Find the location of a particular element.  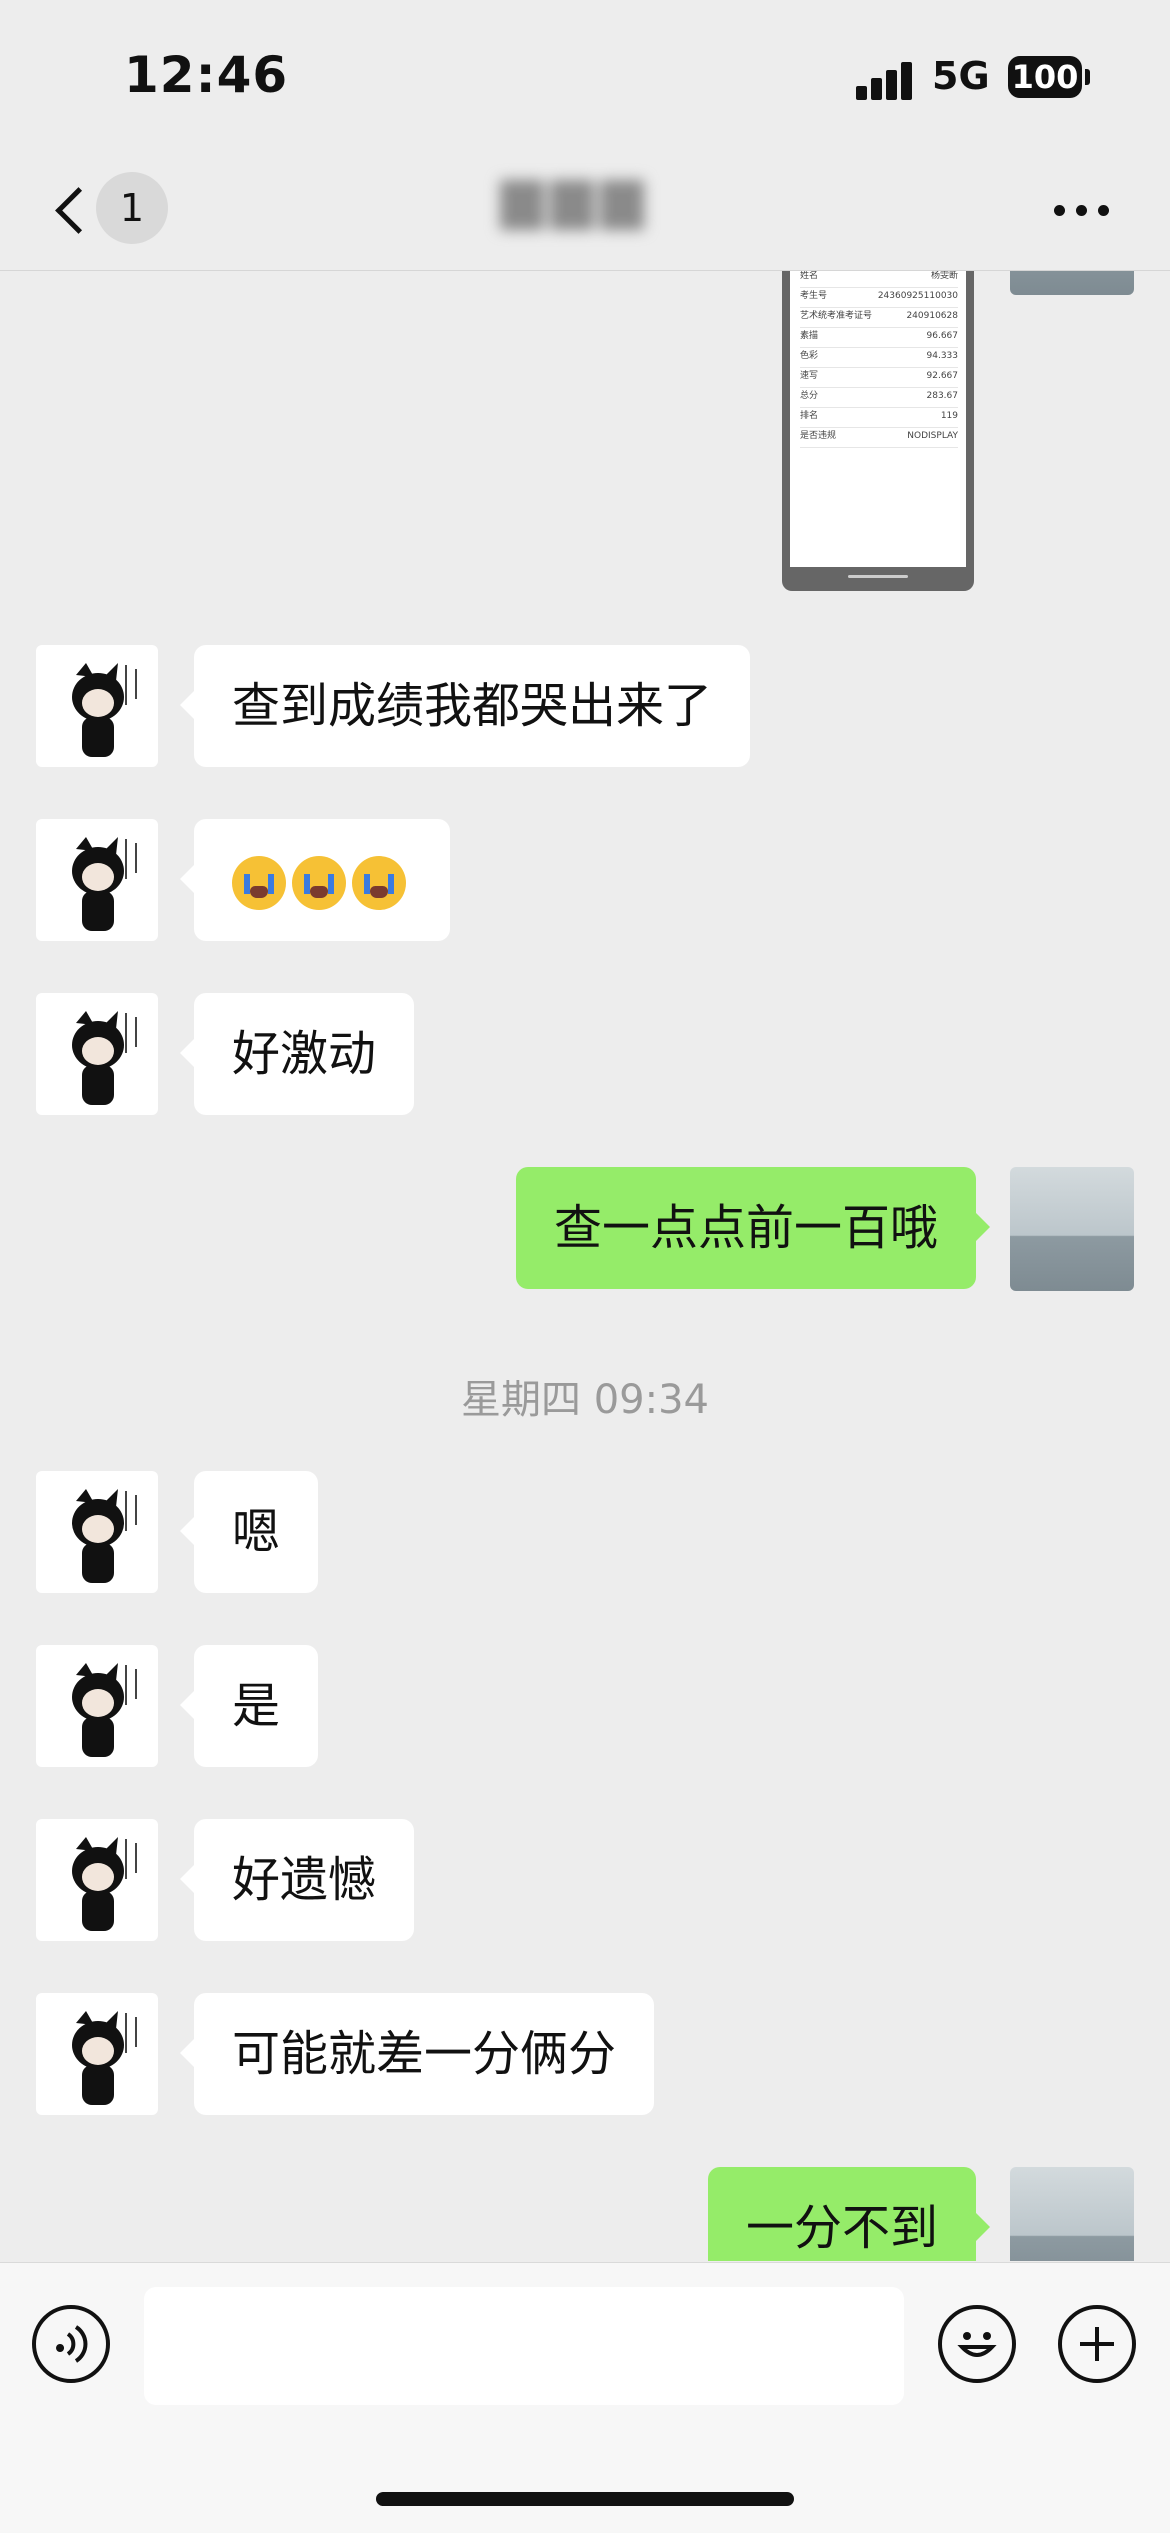

more-icon is located at coordinates (1084, 210).